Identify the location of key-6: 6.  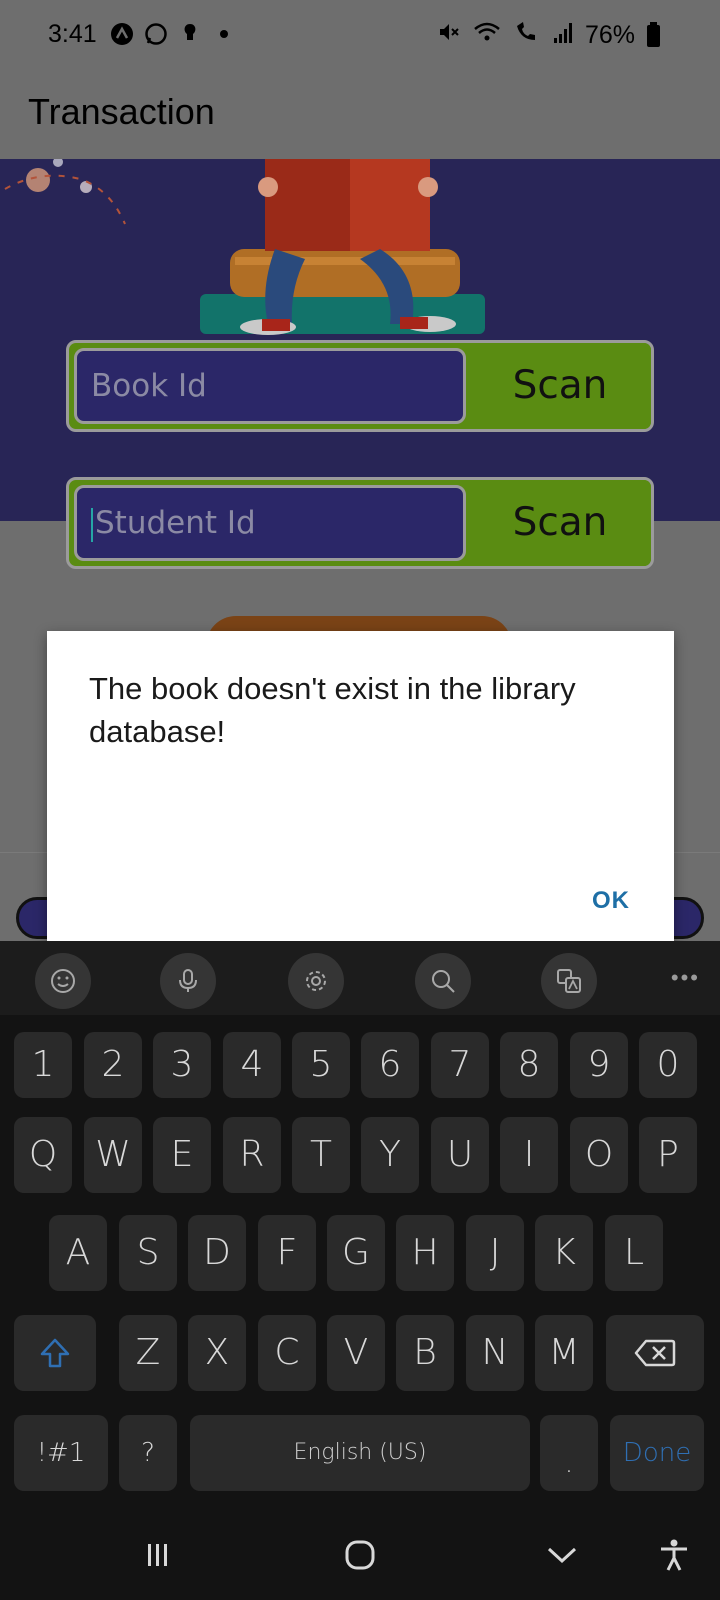
(390, 1065).